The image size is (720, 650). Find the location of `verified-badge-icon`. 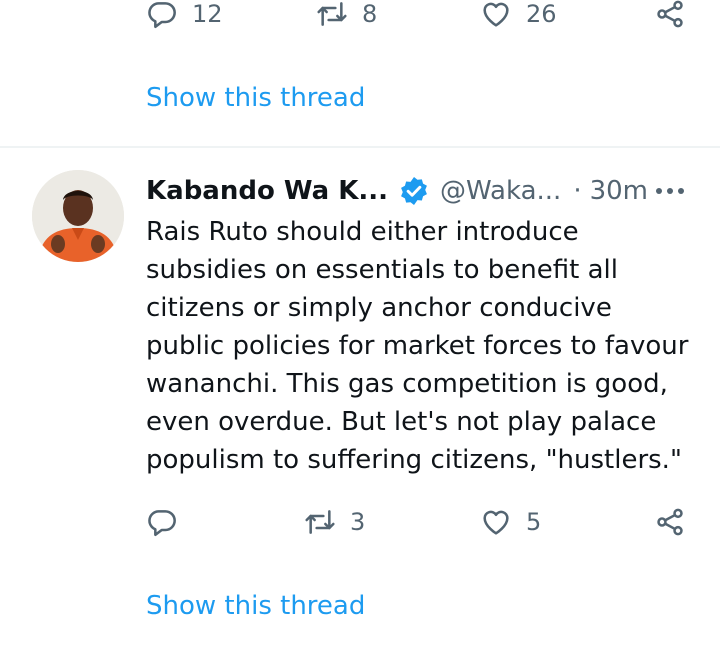

verified-badge-icon is located at coordinates (414, 191).